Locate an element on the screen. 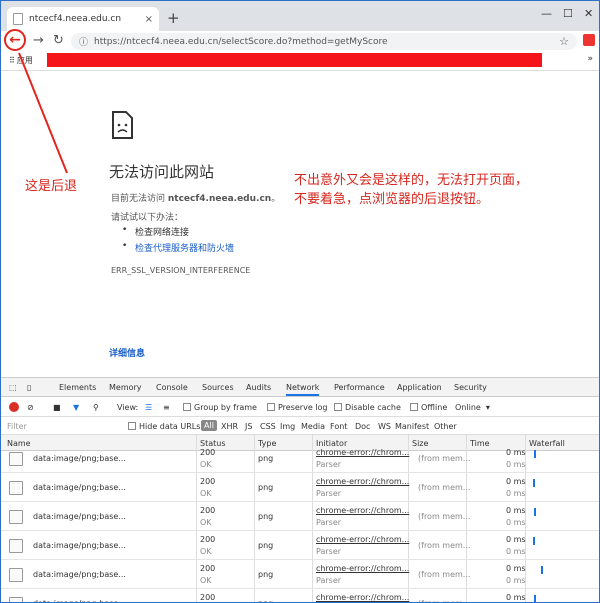 This screenshot has height=603, width=600. hide-data-urls-checkbox: Hide data URLs is located at coordinates (164, 426).